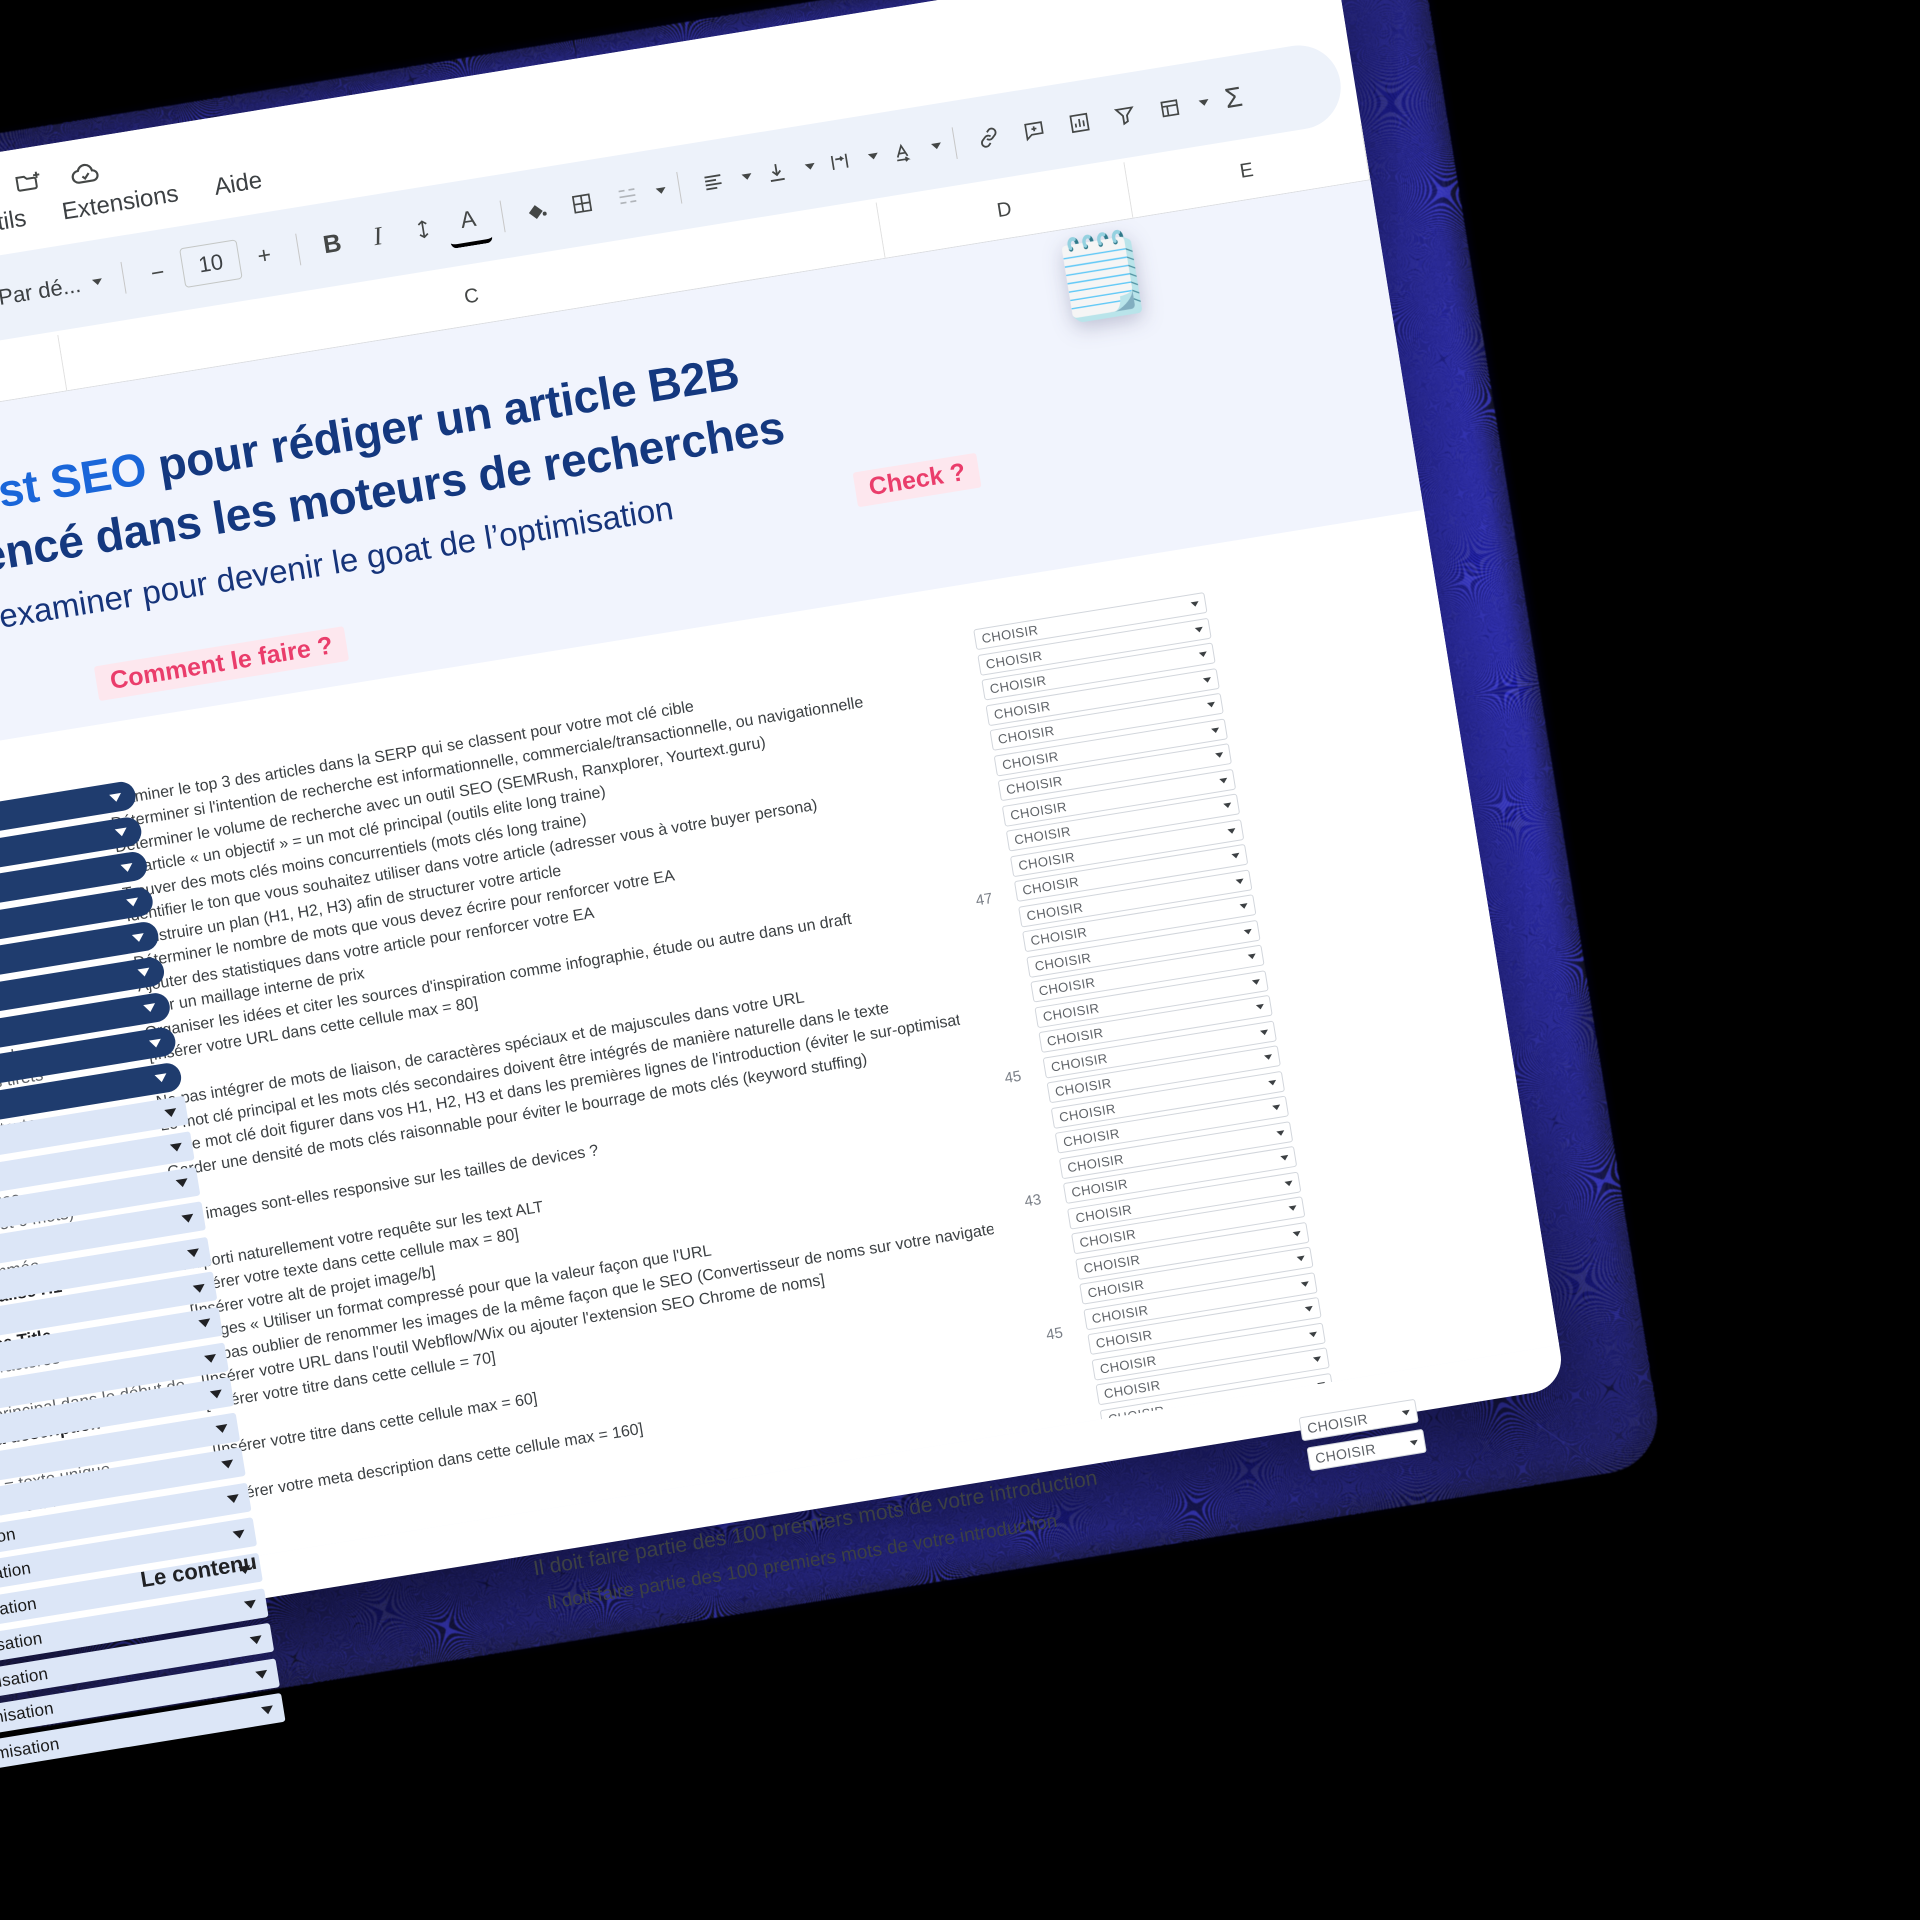  What do you see at coordinates (9, 1540) in the screenshot?
I see `optimisation-dropdown-label: ptimisation` at bounding box center [9, 1540].